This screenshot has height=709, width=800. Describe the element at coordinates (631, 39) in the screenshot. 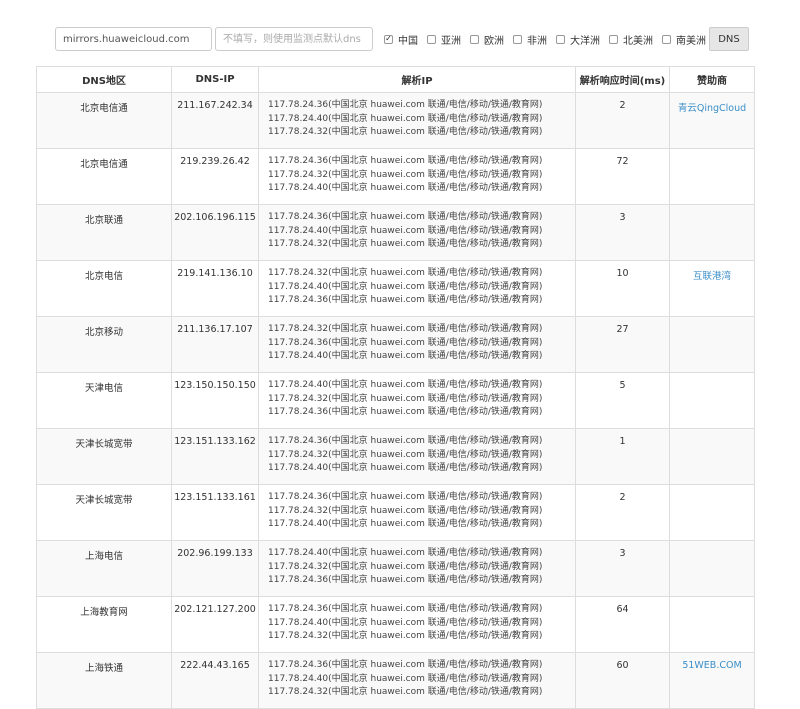

I see `region-option: 北美洲` at that location.